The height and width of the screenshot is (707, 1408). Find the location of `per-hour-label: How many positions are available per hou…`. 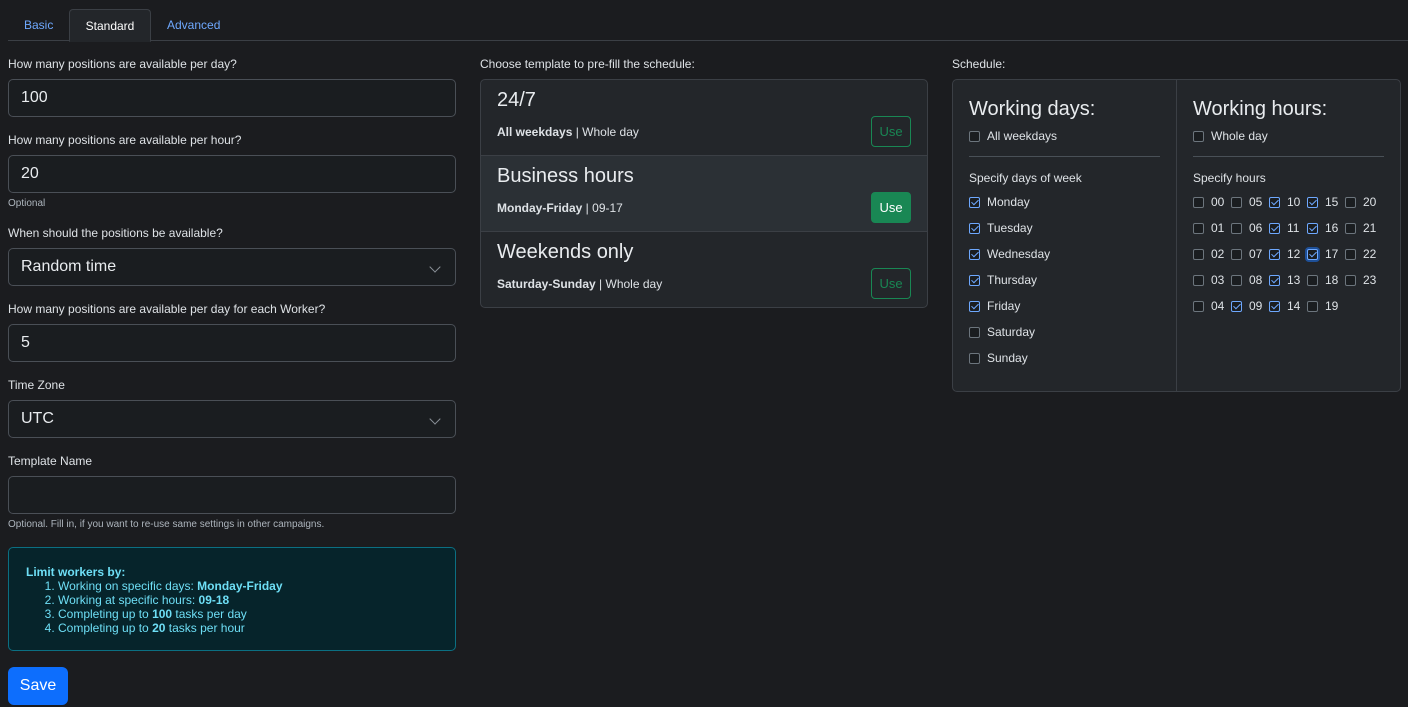

per-hour-label: How many positions are available per hou… is located at coordinates (125, 140).